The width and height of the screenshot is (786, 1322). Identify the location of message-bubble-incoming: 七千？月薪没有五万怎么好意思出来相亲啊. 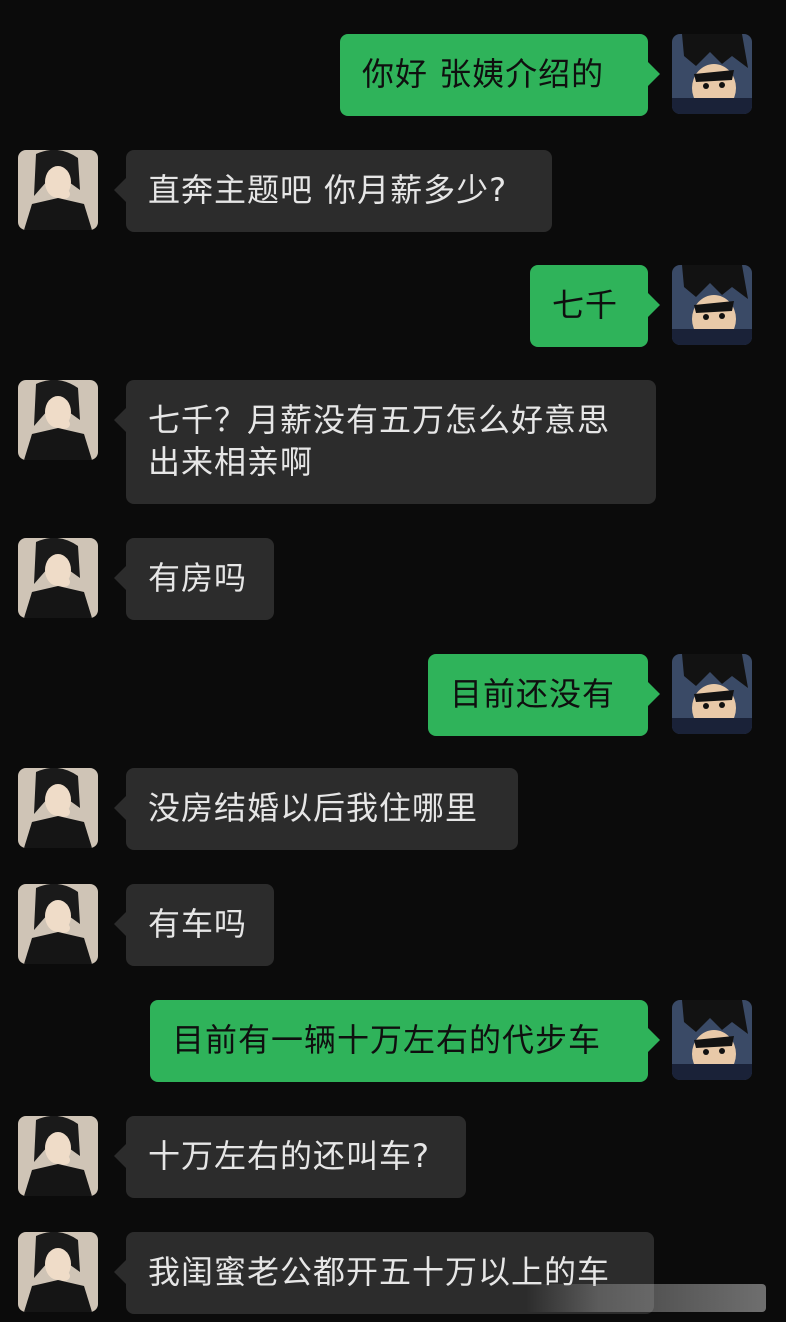
(385, 442).